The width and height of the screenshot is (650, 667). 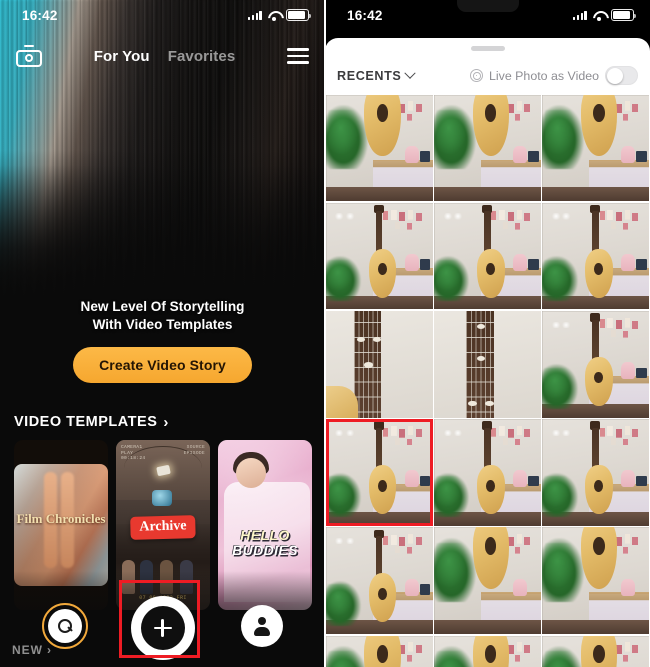 What do you see at coordinates (487, 6) in the screenshot?
I see `device-notch` at bounding box center [487, 6].